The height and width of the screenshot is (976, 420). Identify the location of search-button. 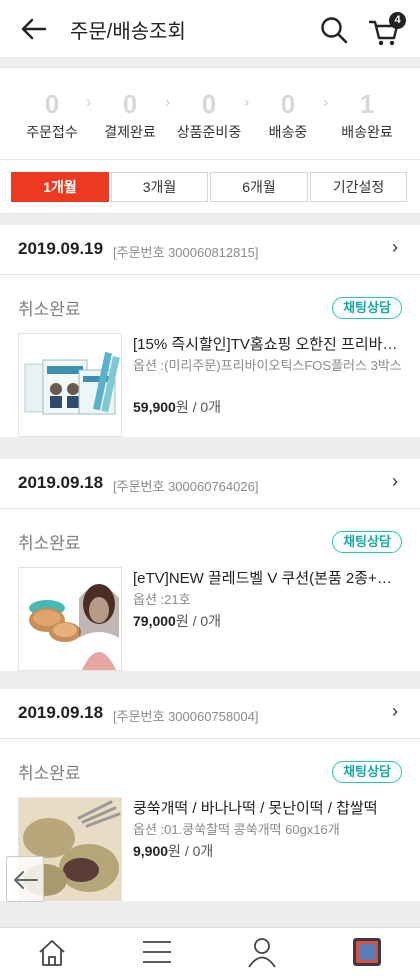
(334, 30).